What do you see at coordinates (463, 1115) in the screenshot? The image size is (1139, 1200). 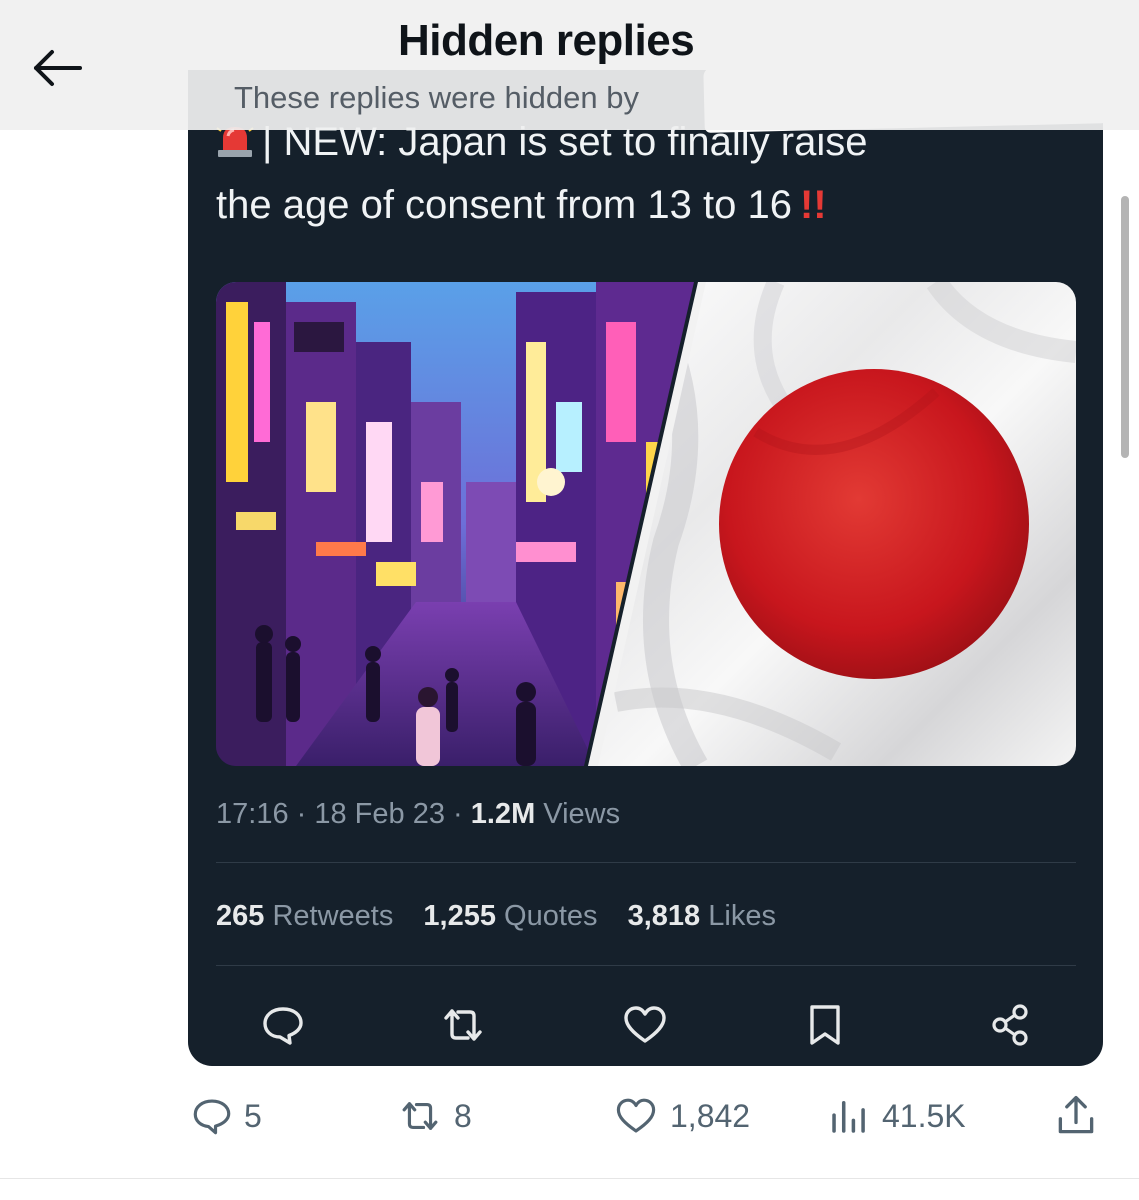 I see `repost-count: 8` at bounding box center [463, 1115].